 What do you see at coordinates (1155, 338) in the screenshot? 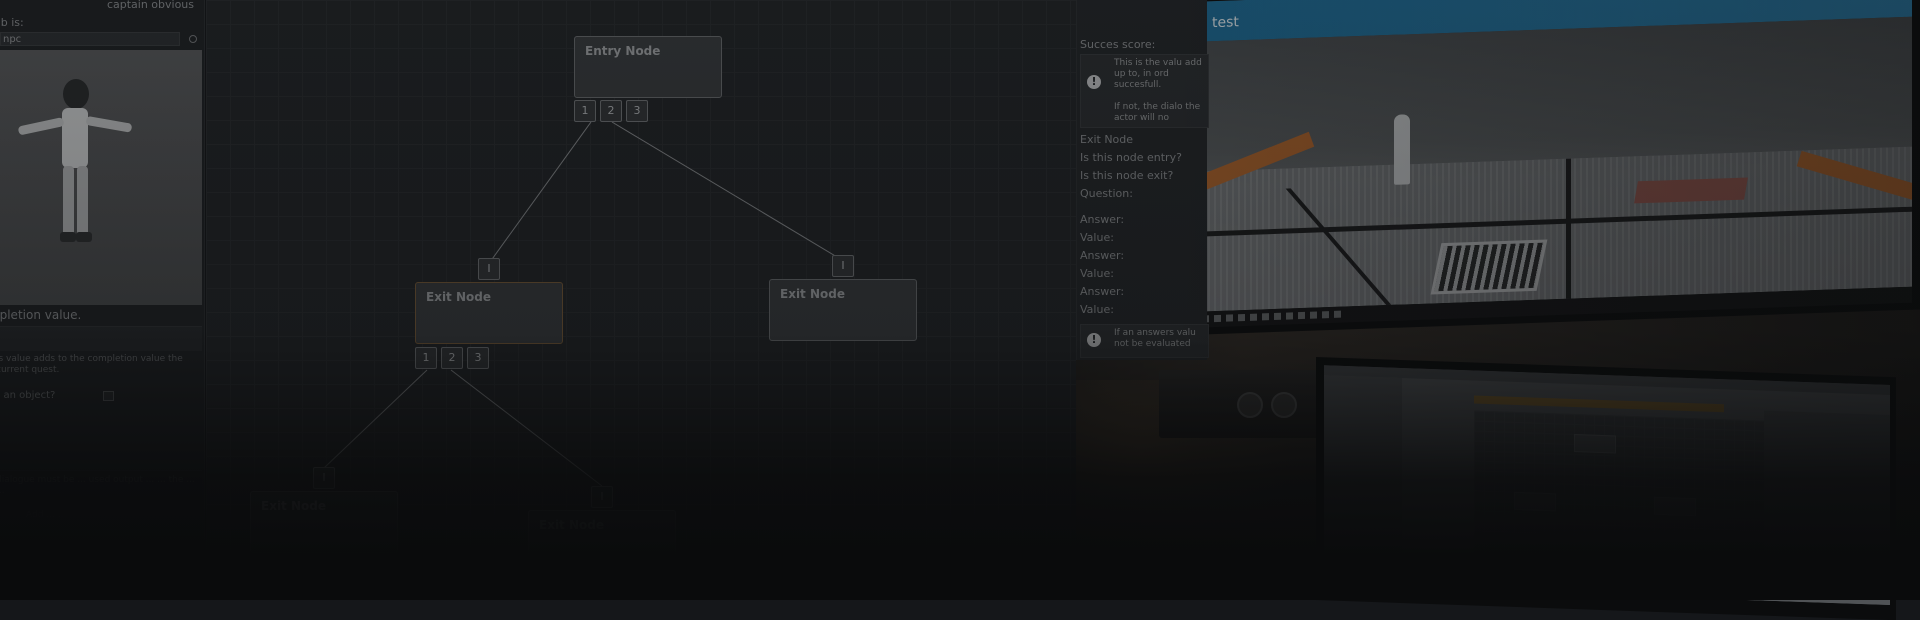
I see `answers-help-text: If an answers valu not be evaluated` at bounding box center [1155, 338].